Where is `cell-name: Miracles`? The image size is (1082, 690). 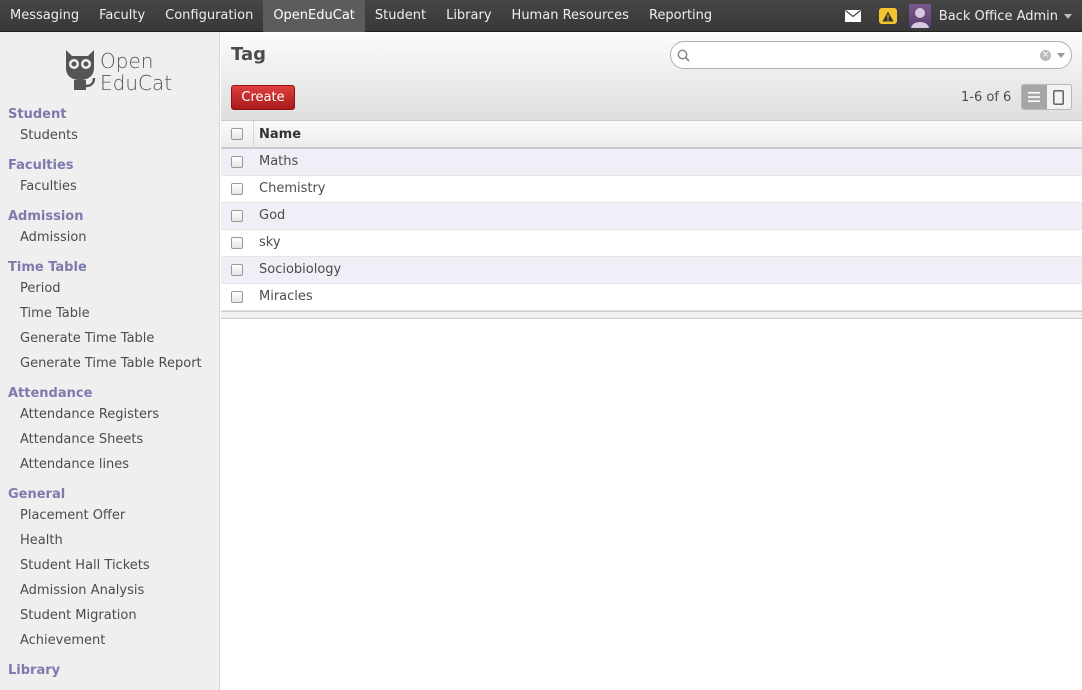
cell-name: Miracles is located at coordinates (286, 296).